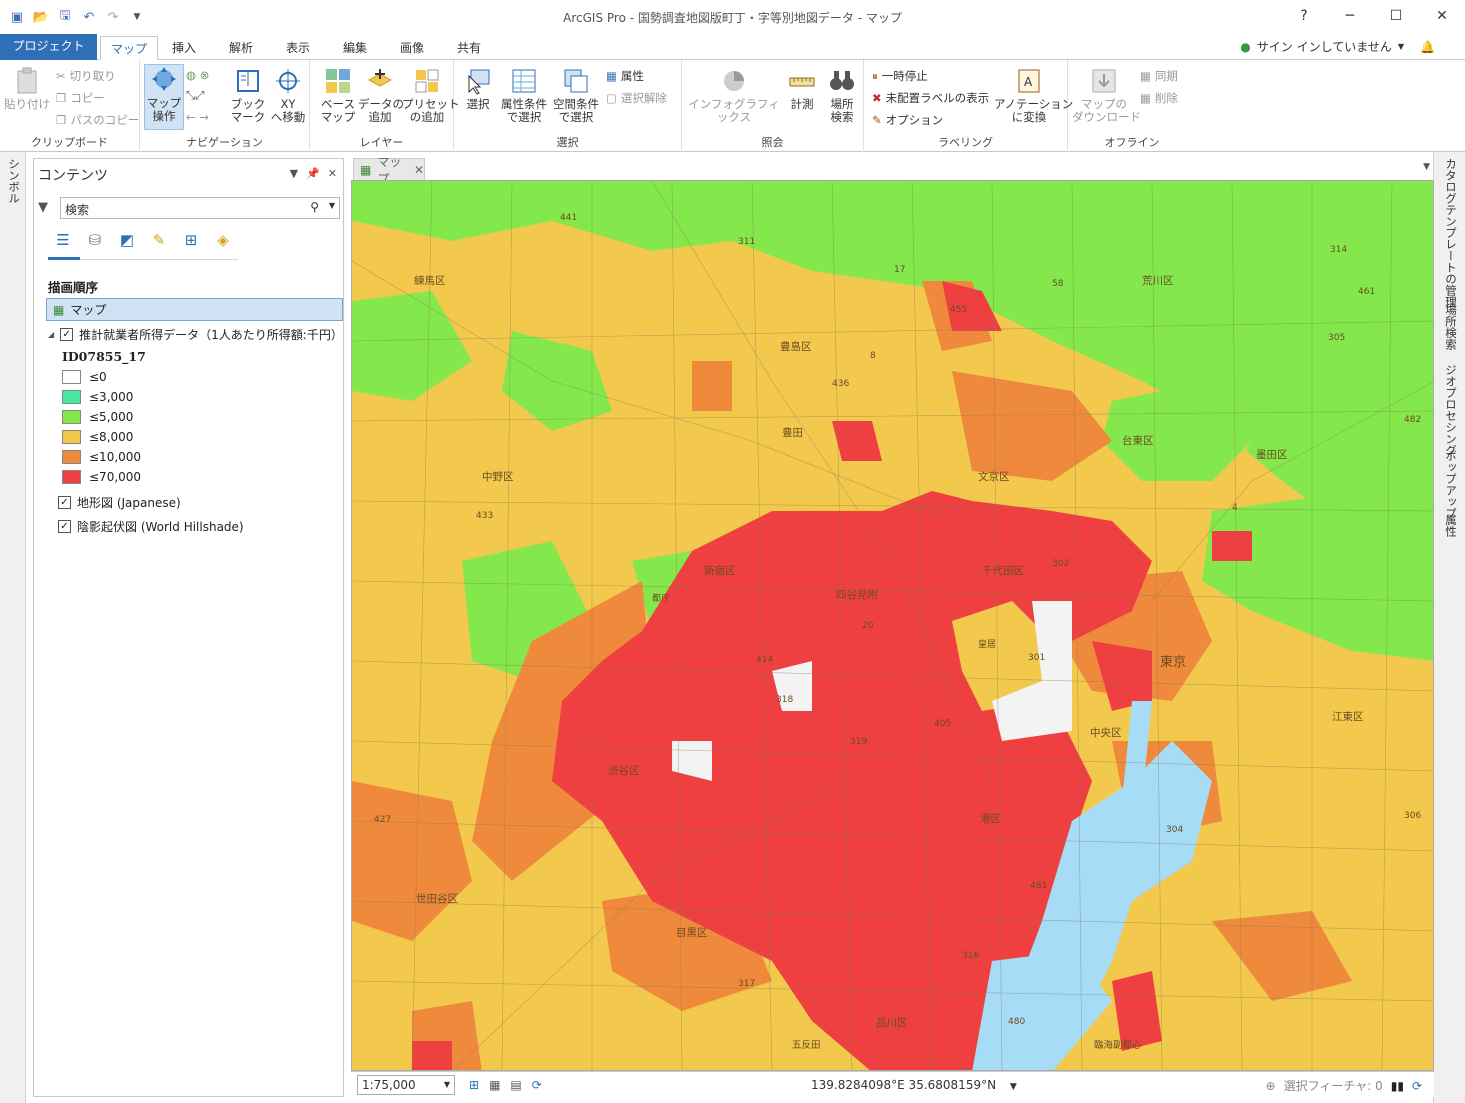  I want to click on add-preset-button: プリセット の追加, so click(431, 95).